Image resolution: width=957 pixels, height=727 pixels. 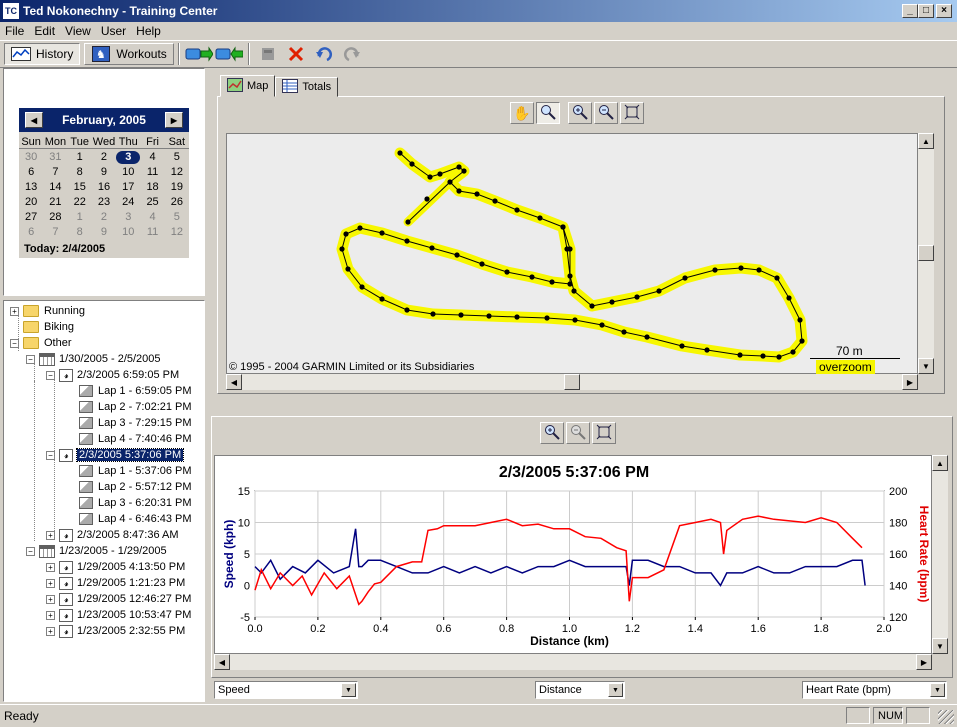 I want to click on close-button: ×, so click(x=944, y=11).